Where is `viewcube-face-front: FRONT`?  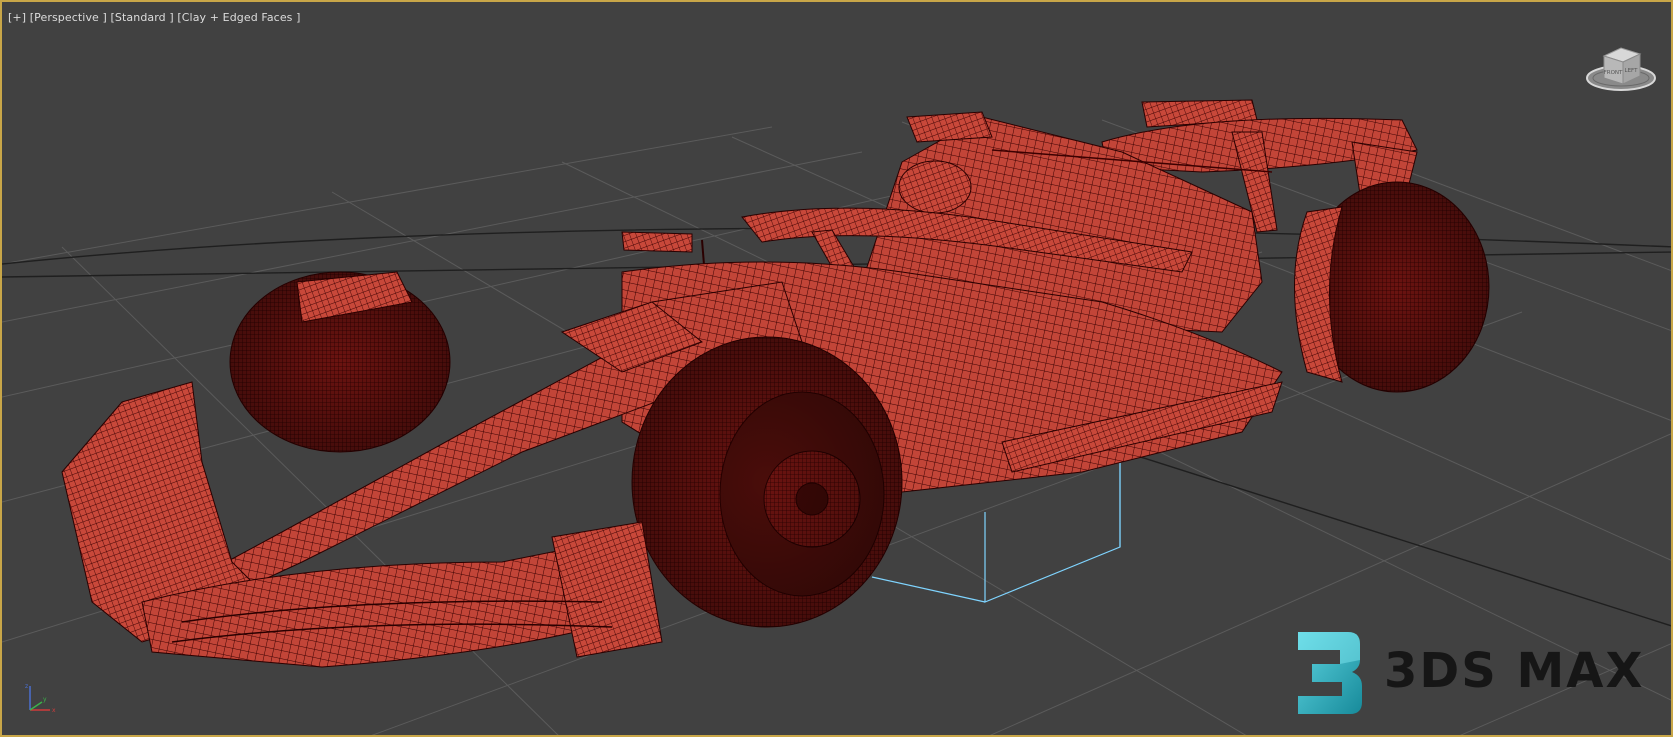 viewcube-face-front: FRONT is located at coordinates (1613, 73).